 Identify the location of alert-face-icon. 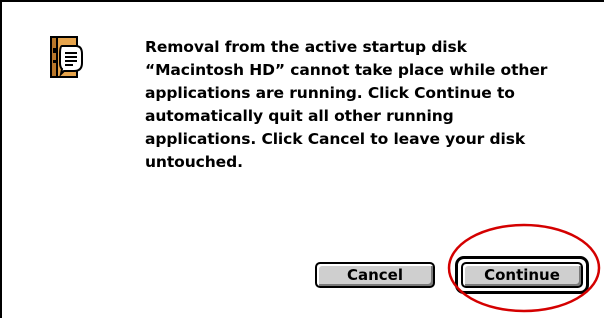
(67, 57).